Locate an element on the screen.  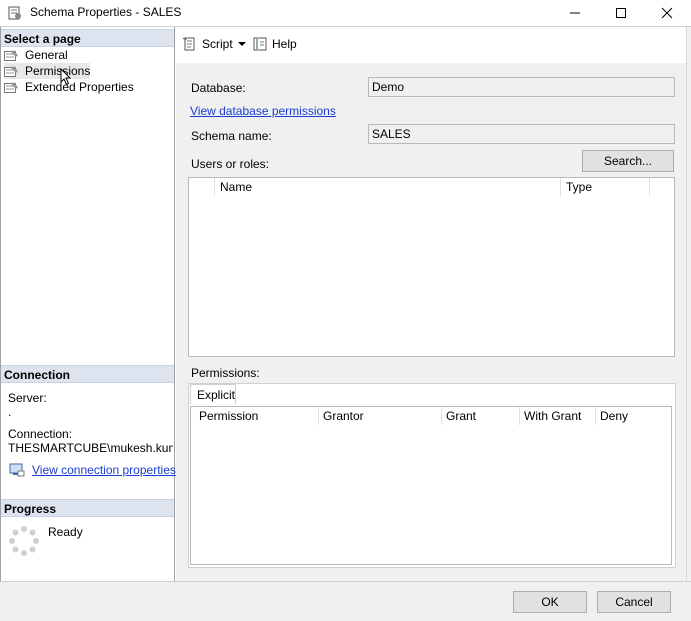
database-label: Database: is located at coordinates (218, 88).